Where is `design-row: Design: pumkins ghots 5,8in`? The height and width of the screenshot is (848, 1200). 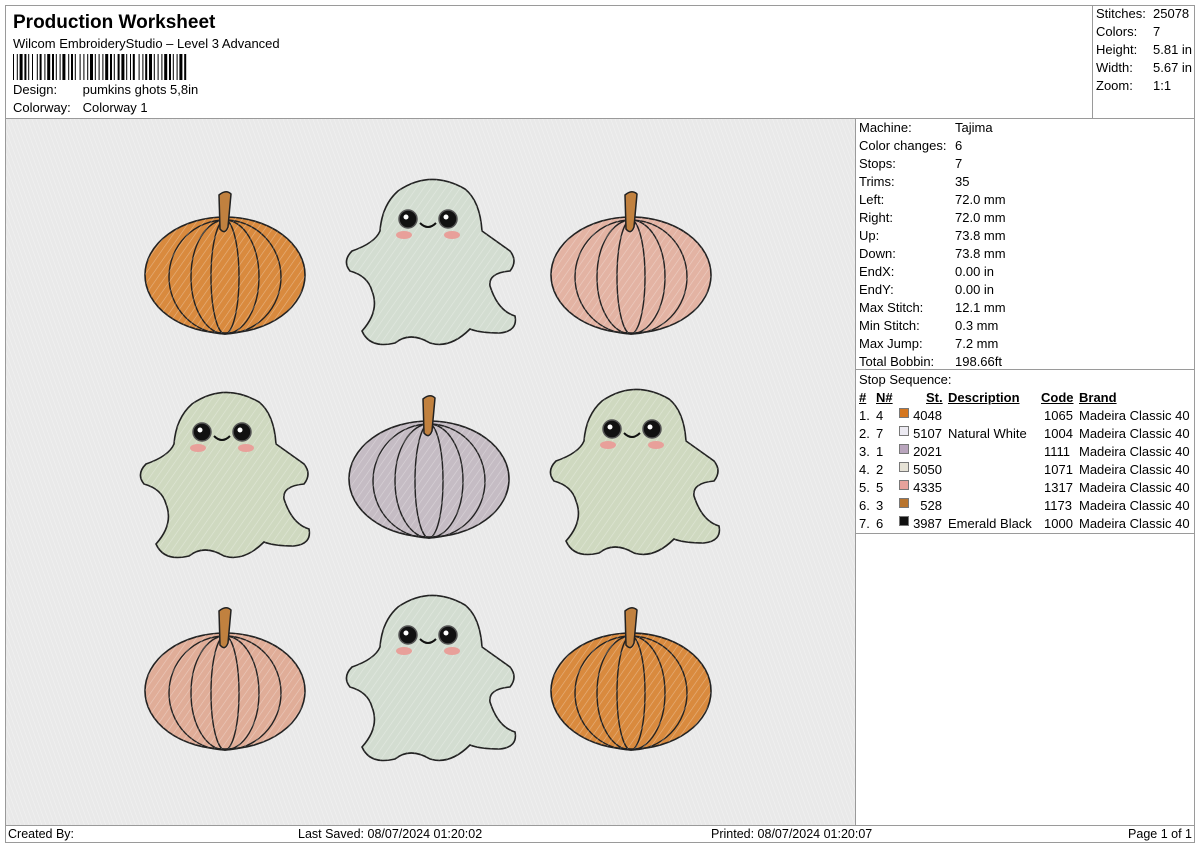 design-row: Design: pumkins ghots 5,8in is located at coordinates (105, 89).